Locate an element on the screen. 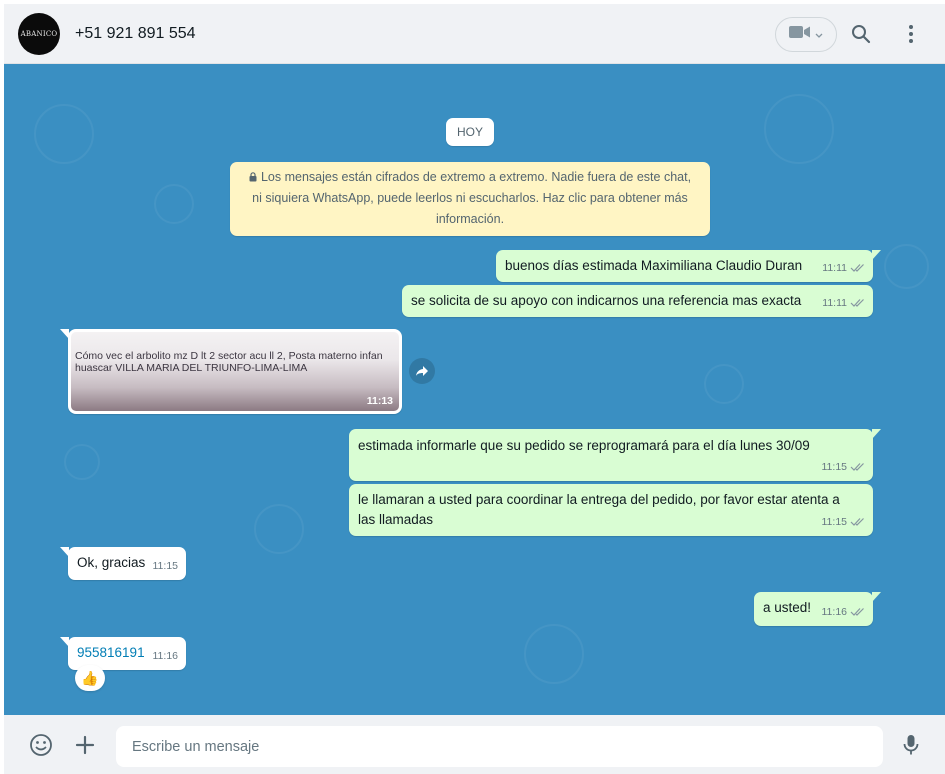 Image resolution: width=945 pixels, height=774 pixels. message-text: Ok, gracias is located at coordinates (111, 562).